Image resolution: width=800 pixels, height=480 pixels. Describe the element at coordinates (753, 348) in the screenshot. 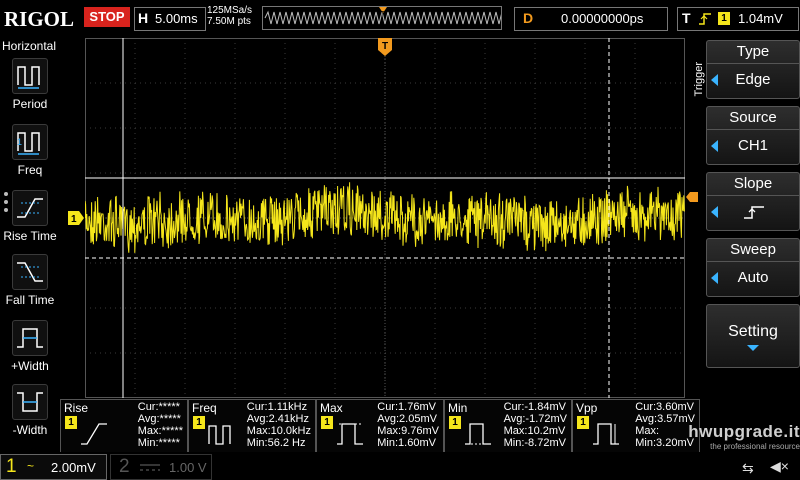

I see `chevron-down-icon` at that location.